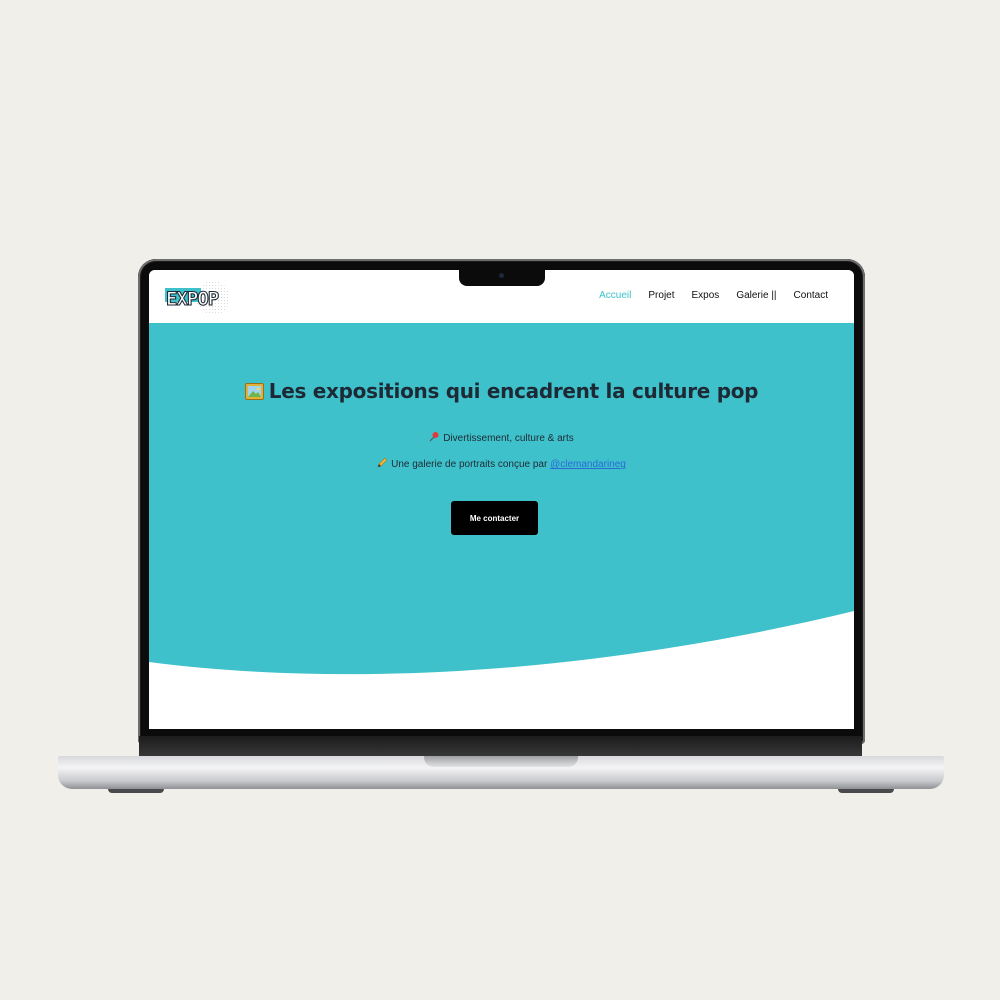 The image size is (1000, 1000). Describe the element at coordinates (500, 747) in the screenshot. I see `laptop-hinge` at that location.